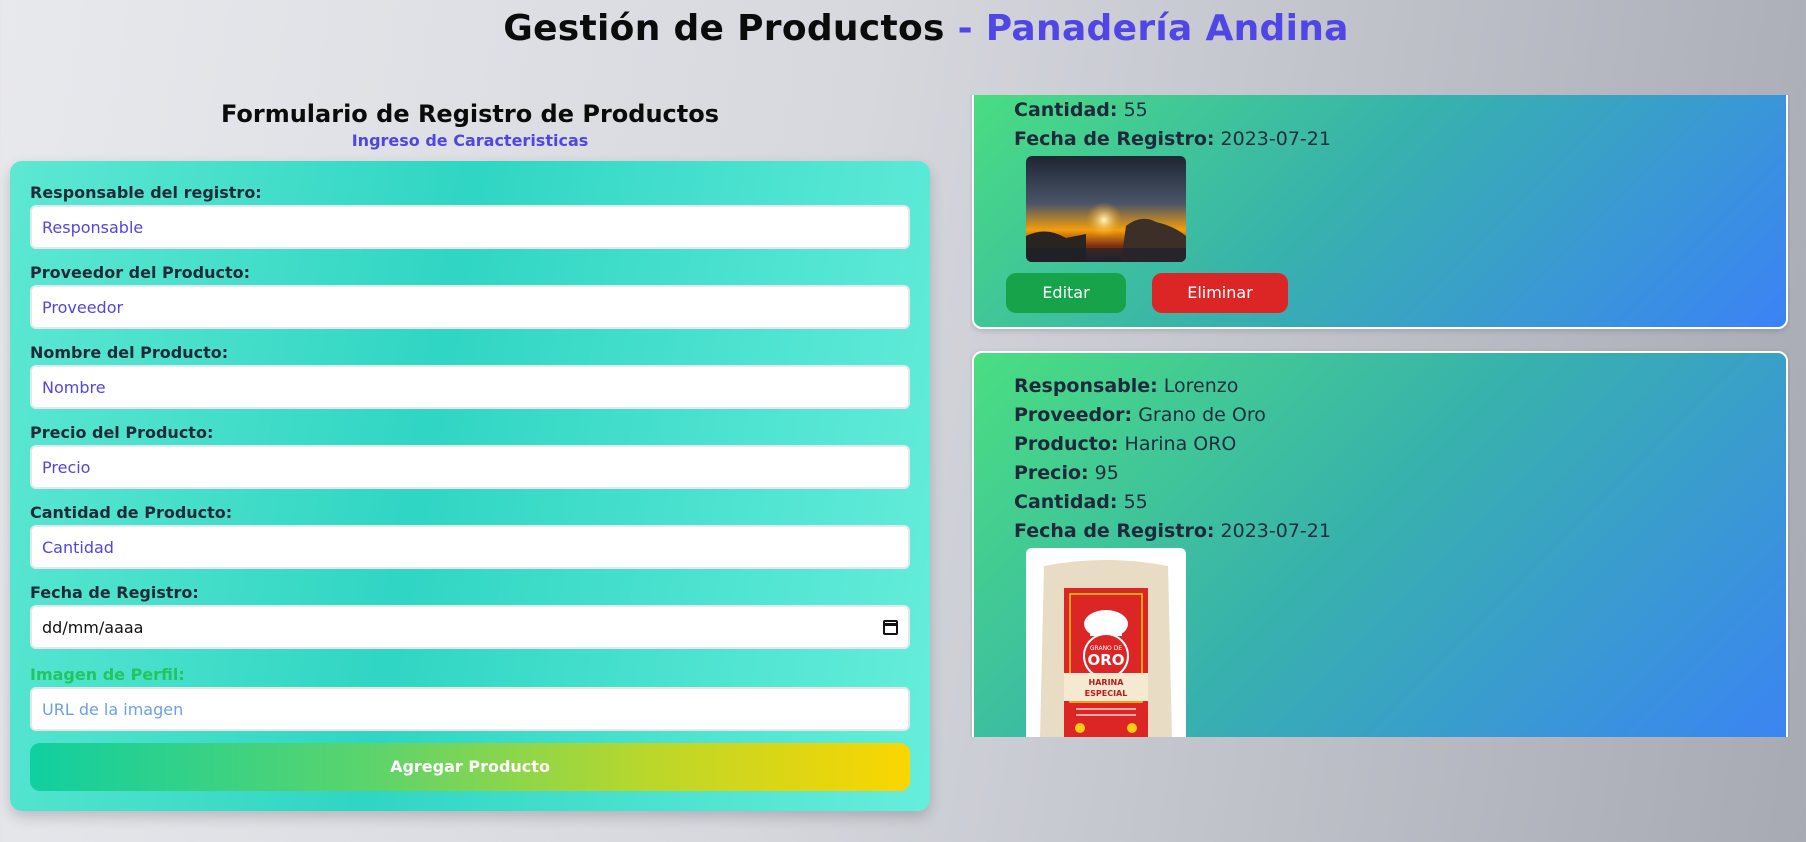  I want to click on product-image: GRANO DE ORO HARINA ESPECIAL, so click(1106, 642).